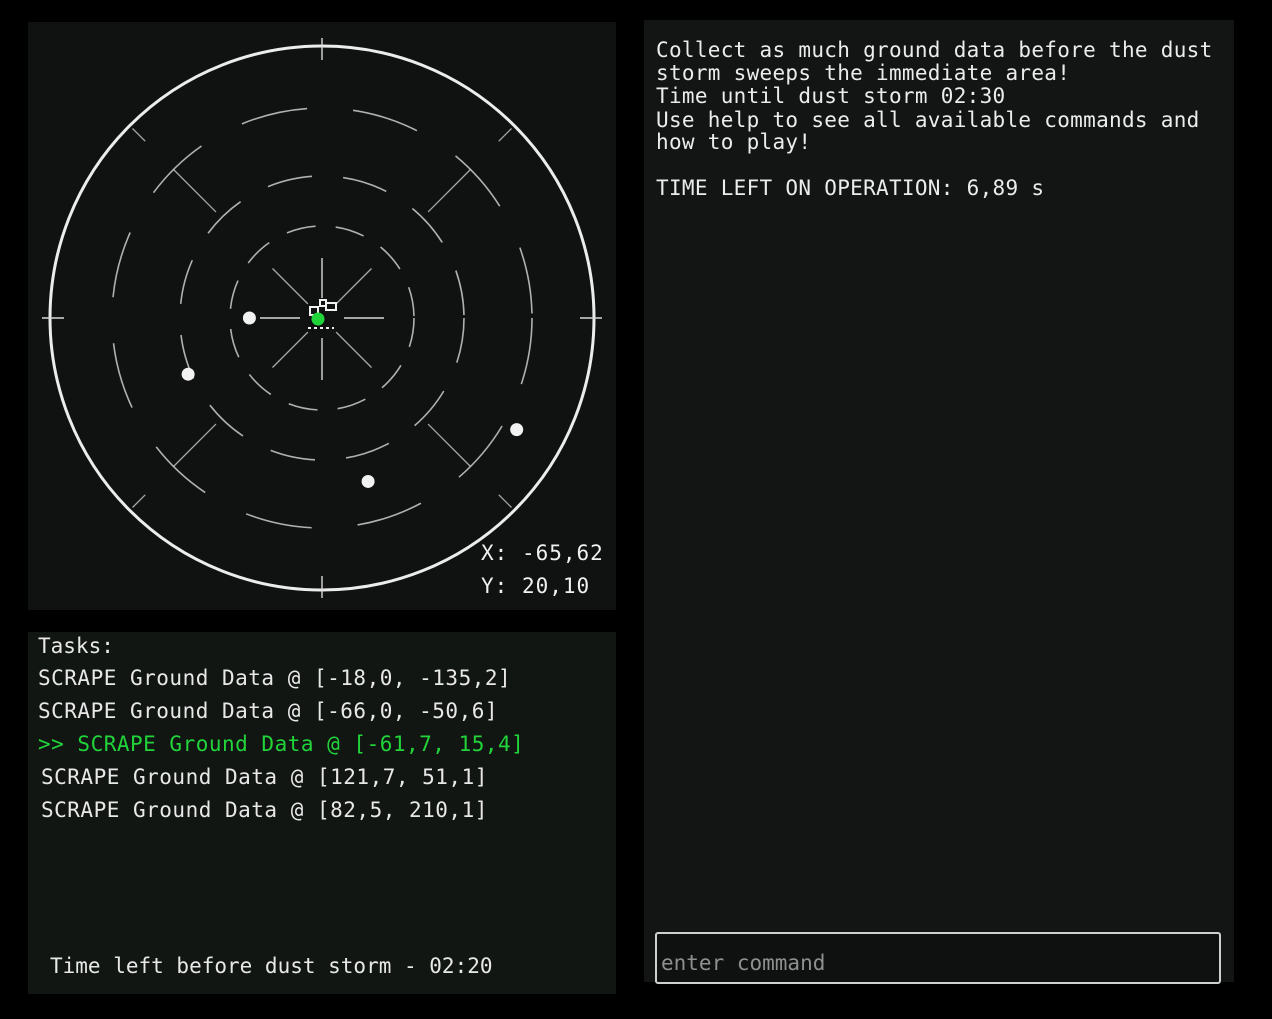 This screenshot has width=1272, height=1019. Describe the element at coordinates (264, 810) in the screenshot. I see `task-item: SCRAPE Ground Data @ [82,5, 210,1]` at that location.